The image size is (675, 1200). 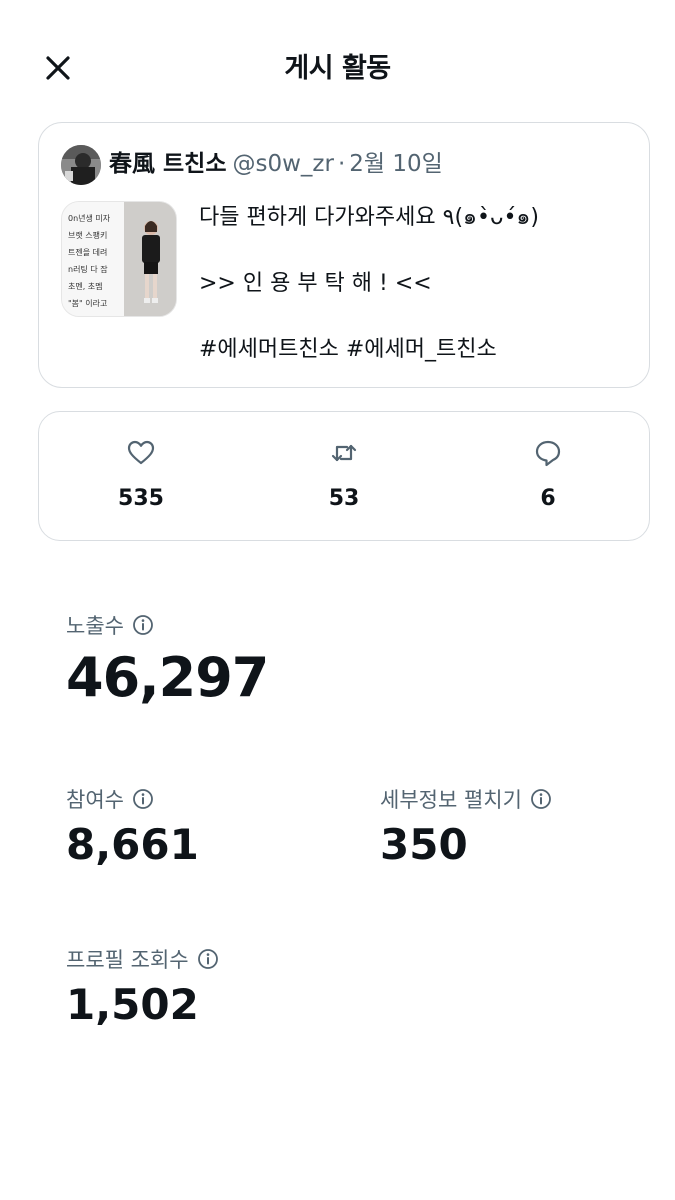 What do you see at coordinates (419, 349) in the screenshot?
I see `post-hashtags: #에세머트친소 #에세머_트친소` at bounding box center [419, 349].